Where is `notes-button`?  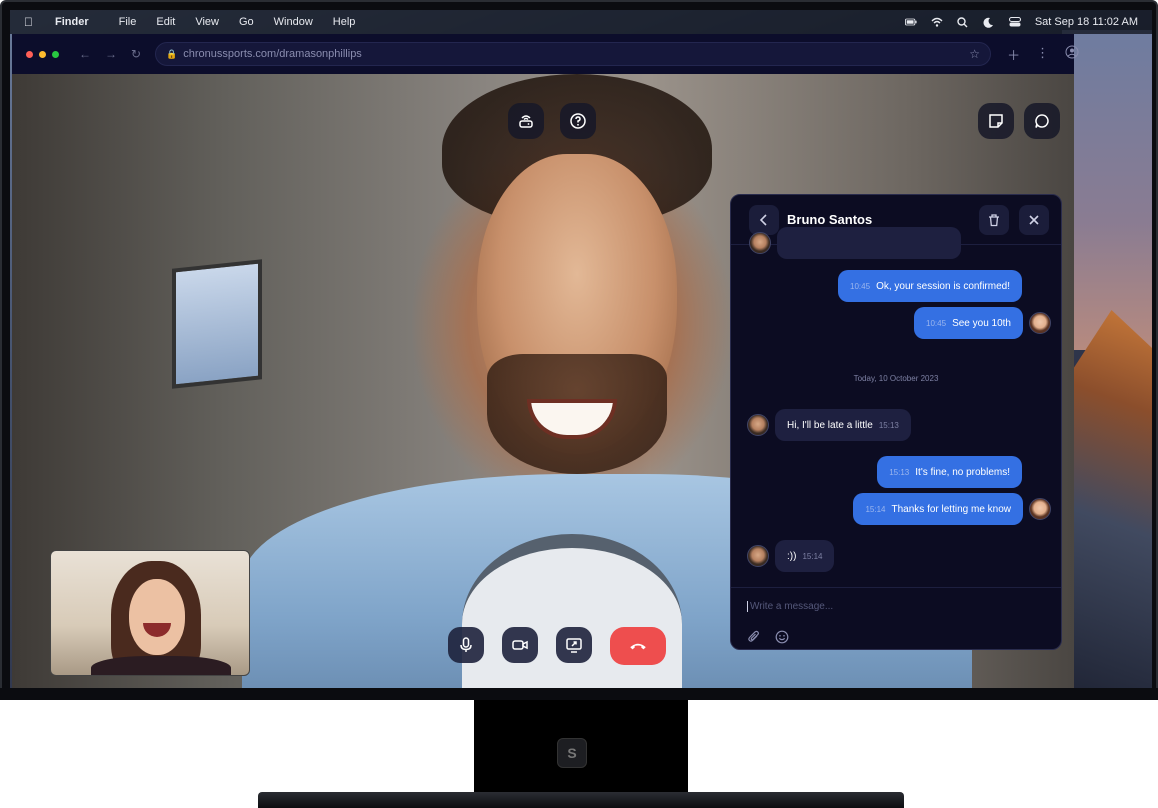
notes-button is located at coordinates (996, 121).